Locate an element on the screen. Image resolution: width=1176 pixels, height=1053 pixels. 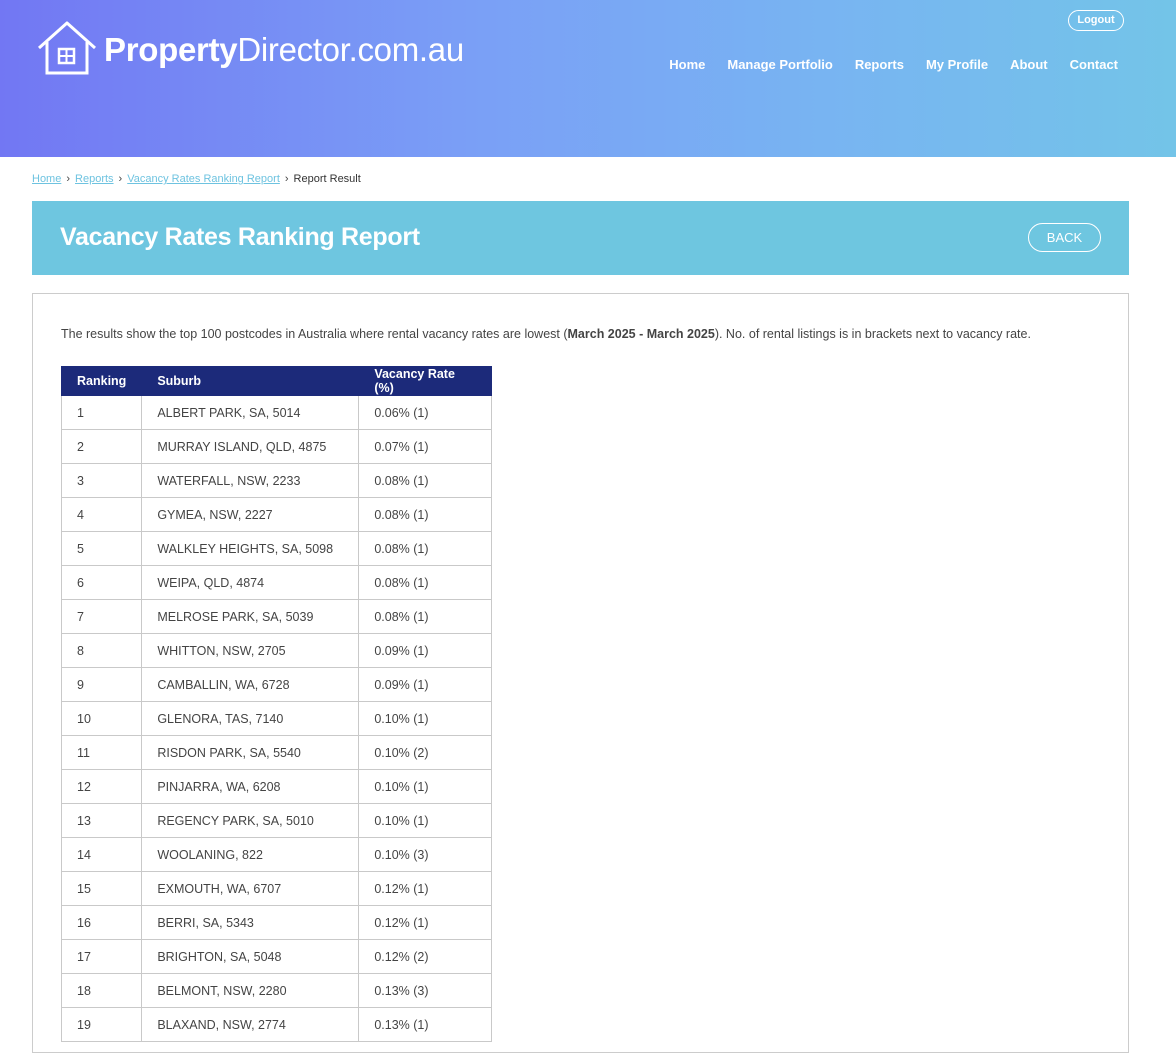
table-row: 14 WOOLANING, 822 0.10% (3) is located at coordinates (276, 854).